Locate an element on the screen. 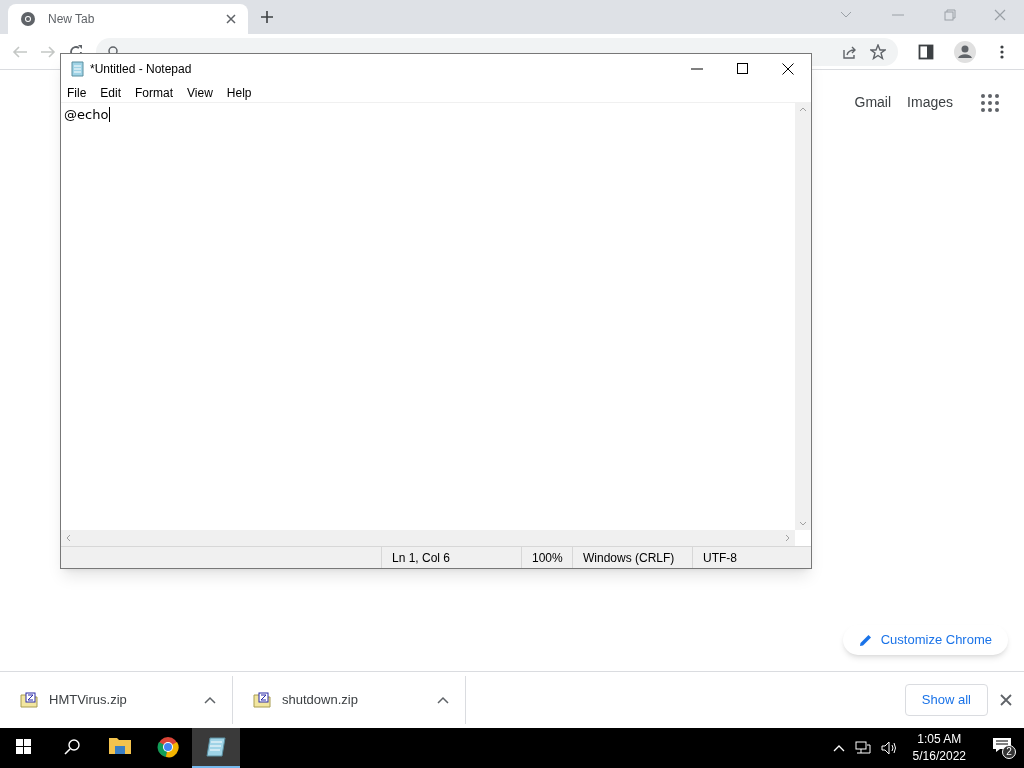 This screenshot has height=768, width=1024. menu-item: Format is located at coordinates (154, 92).